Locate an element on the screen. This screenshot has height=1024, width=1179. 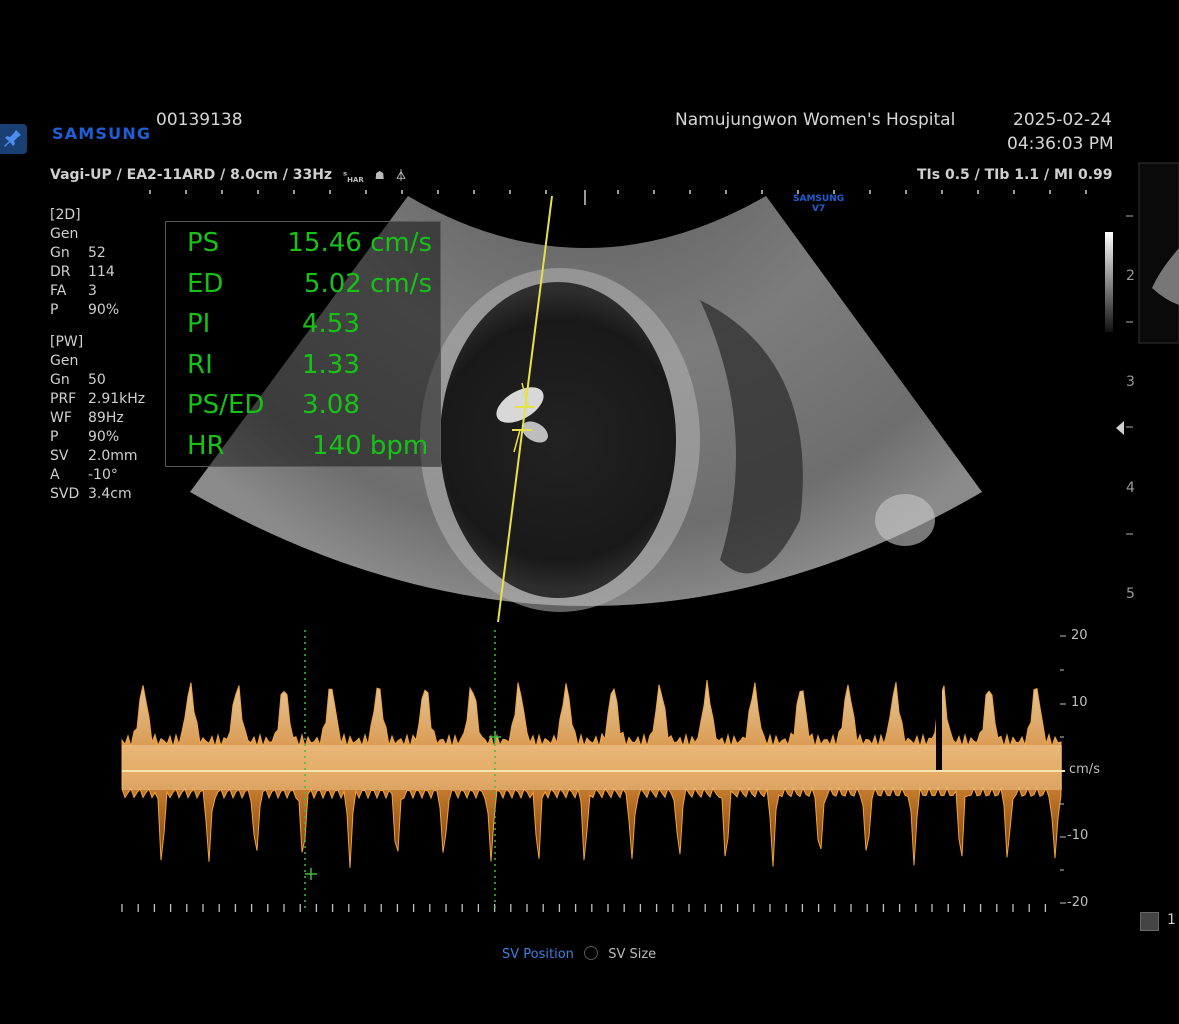
device-badge: SAMSUNG V7 is located at coordinates (818, 204).